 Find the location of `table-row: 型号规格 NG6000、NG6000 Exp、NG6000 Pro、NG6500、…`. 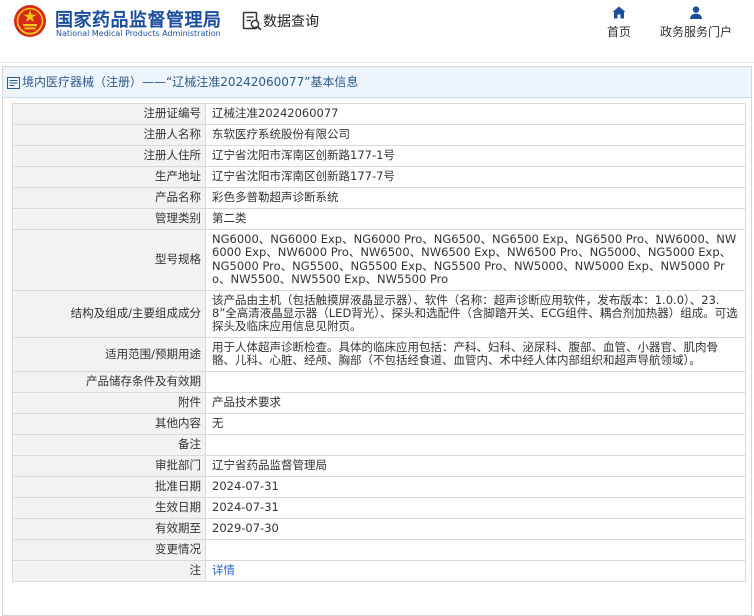

table-row: 型号规格 NG6000、NG6000 Exp、NG6000 Pro、NG6500、… is located at coordinates (379, 260).